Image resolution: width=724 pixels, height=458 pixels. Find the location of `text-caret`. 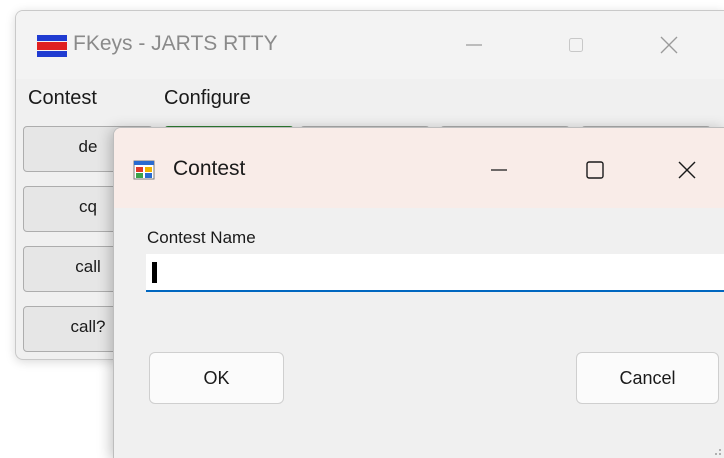

text-caret is located at coordinates (154, 272).